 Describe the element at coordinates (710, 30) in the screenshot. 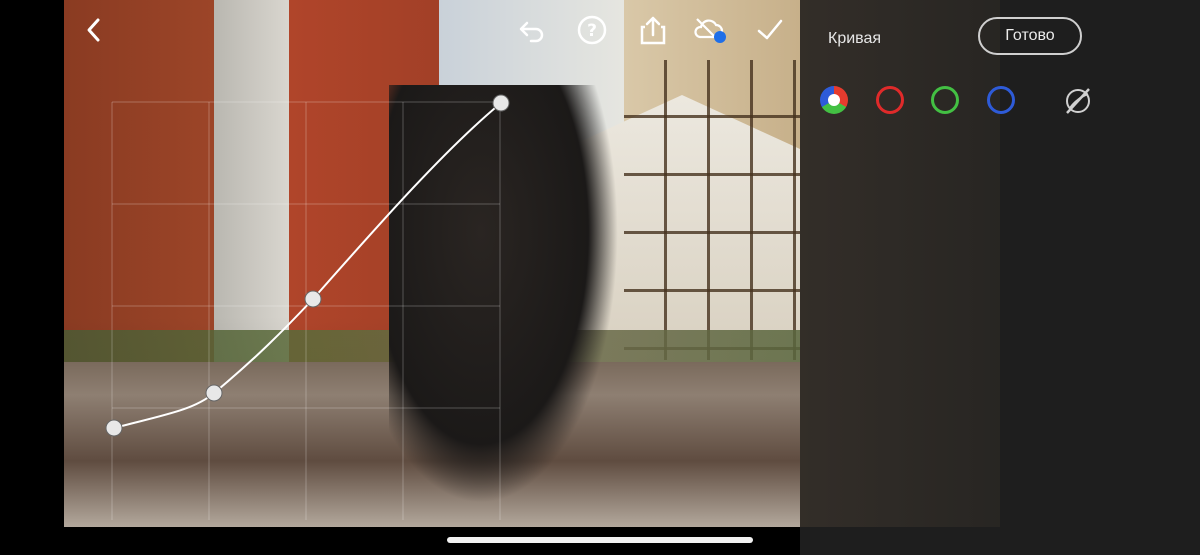

I see `cloud-sync-icon` at that location.